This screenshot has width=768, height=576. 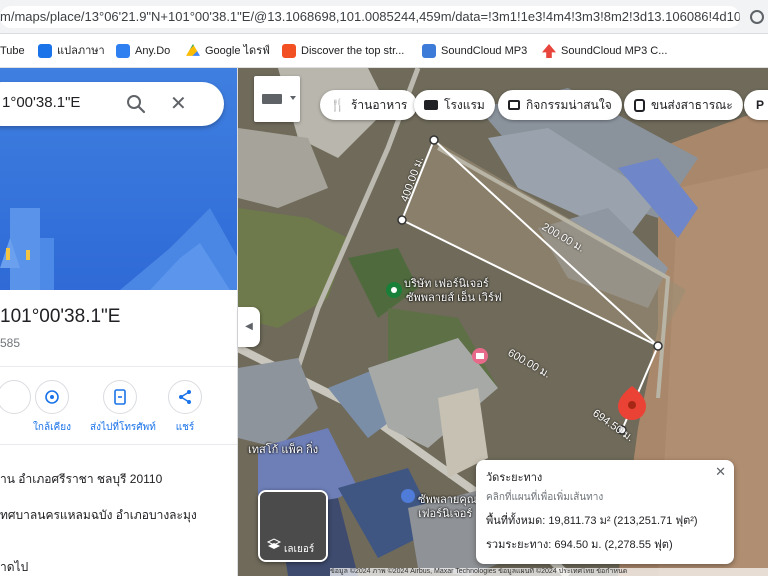 I want to click on chip-label: ร้านอาหาร, so click(x=379, y=104).